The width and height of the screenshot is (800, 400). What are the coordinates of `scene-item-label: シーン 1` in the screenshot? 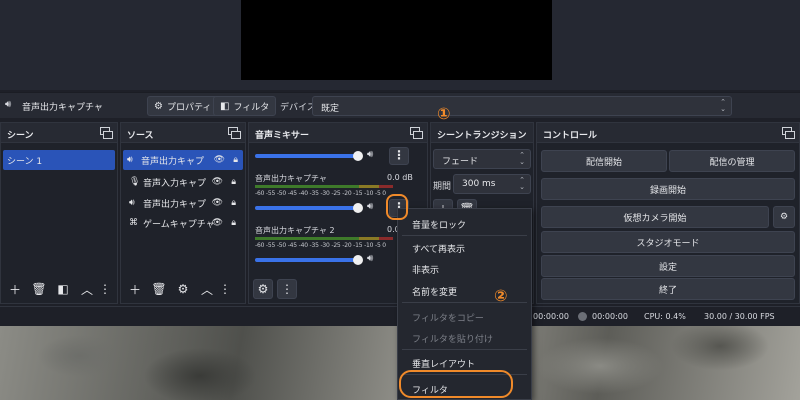 It's located at (25, 161).